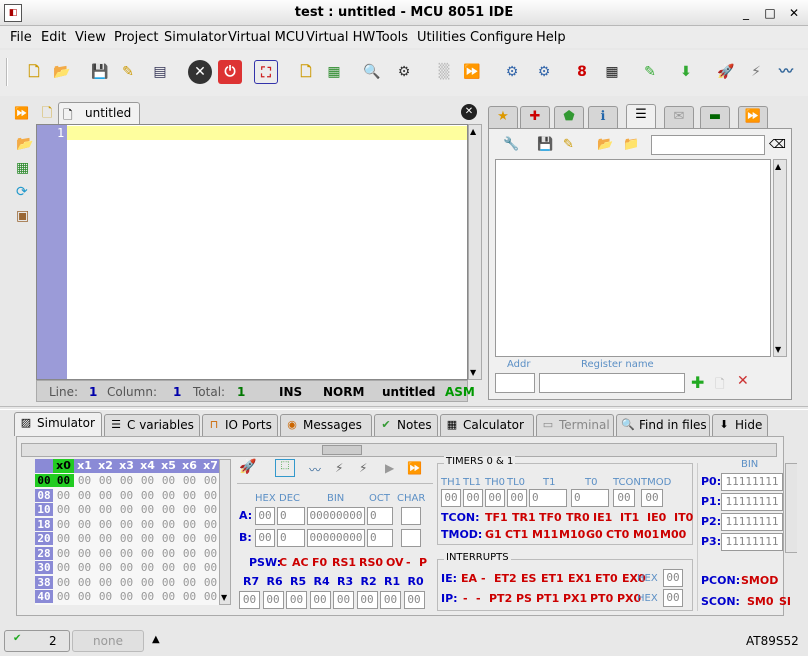 The height and width of the screenshot is (656, 808). I want to click on menu-project: Project, so click(136, 37).